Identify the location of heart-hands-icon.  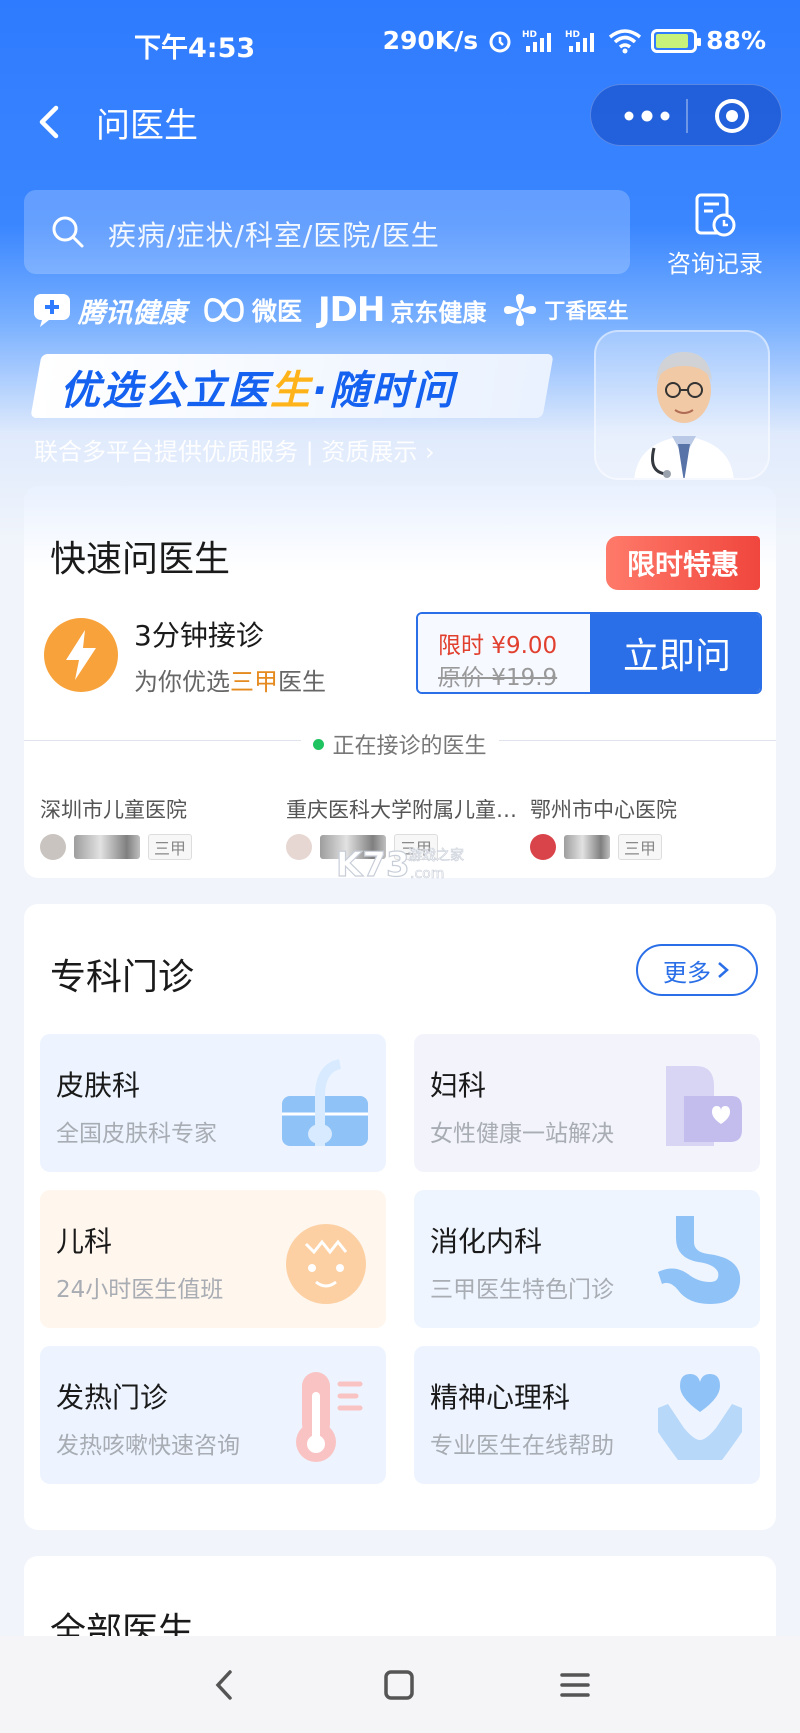
(700, 1417).